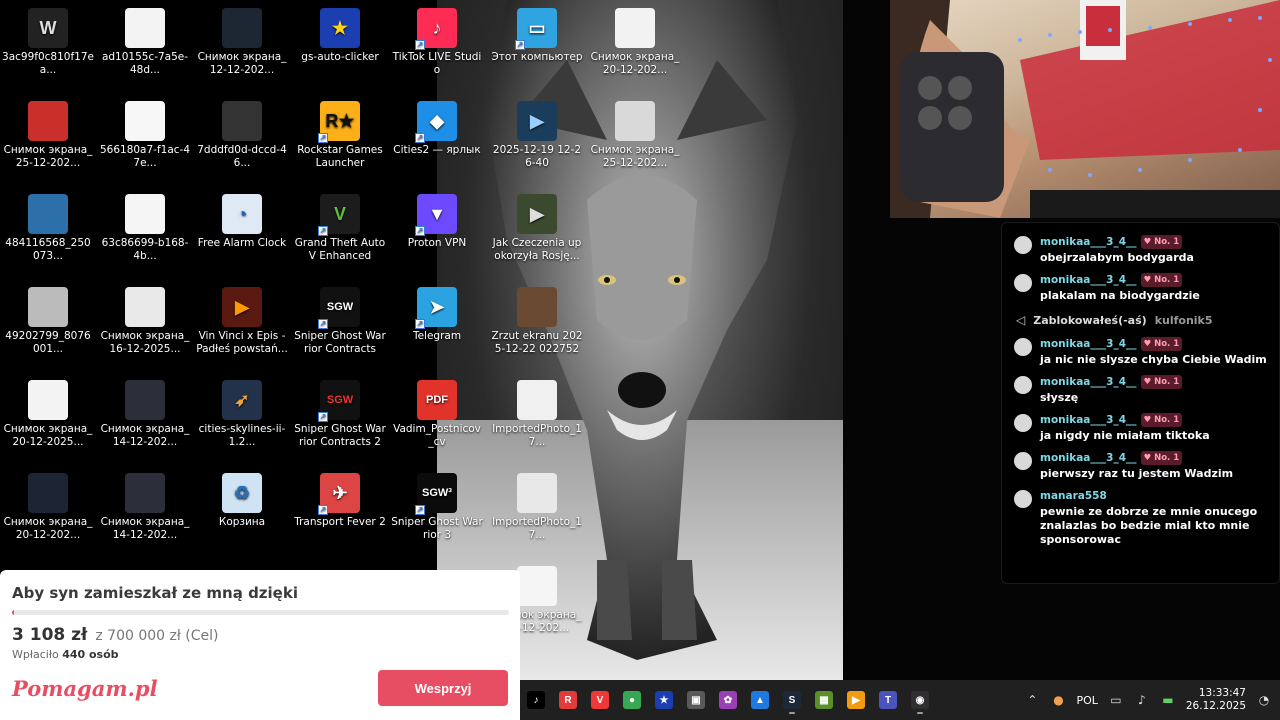 Image resolution: width=1280 pixels, height=720 pixels. What do you see at coordinates (1168, 700) in the screenshot?
I see `battery-icon: ▬` at bounding box center [1168, 700].